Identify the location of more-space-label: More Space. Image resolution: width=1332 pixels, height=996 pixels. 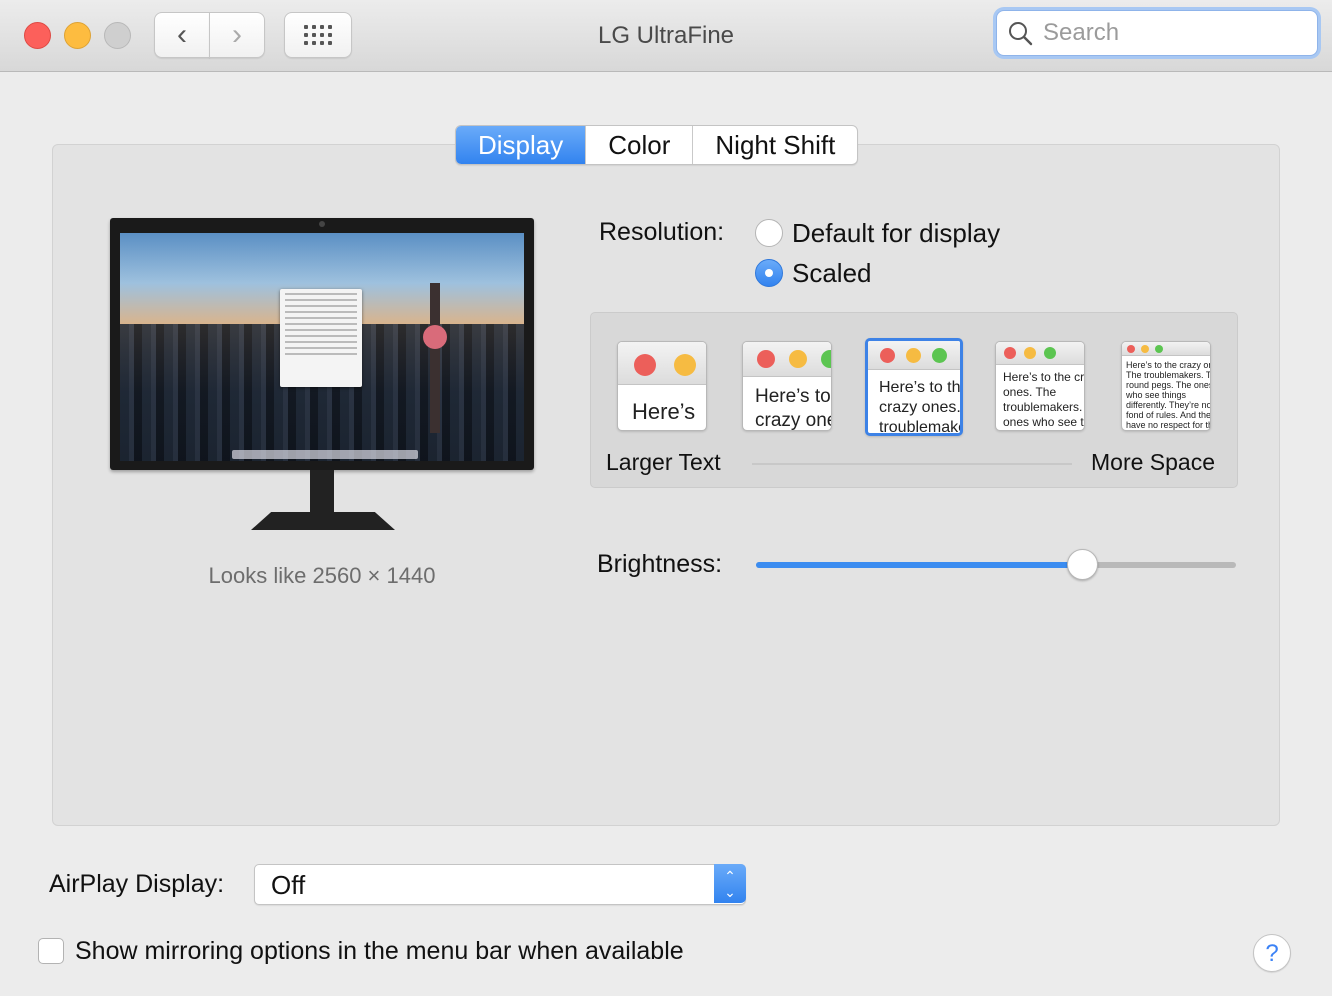
(1153, 462).